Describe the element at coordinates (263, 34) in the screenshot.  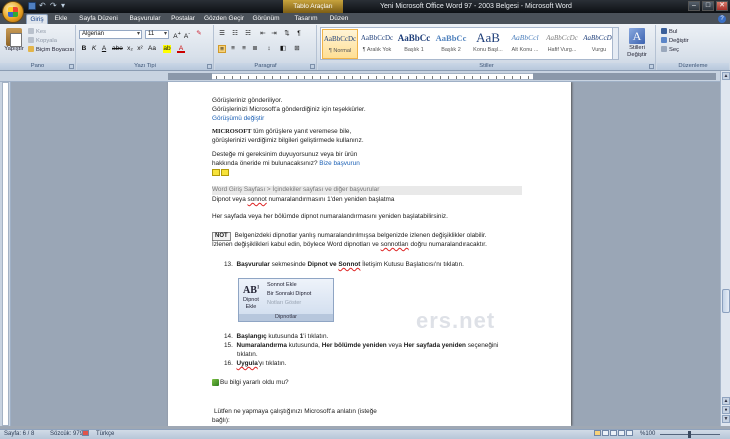
I see `decrease-indent-icon: ⇤` at that location.